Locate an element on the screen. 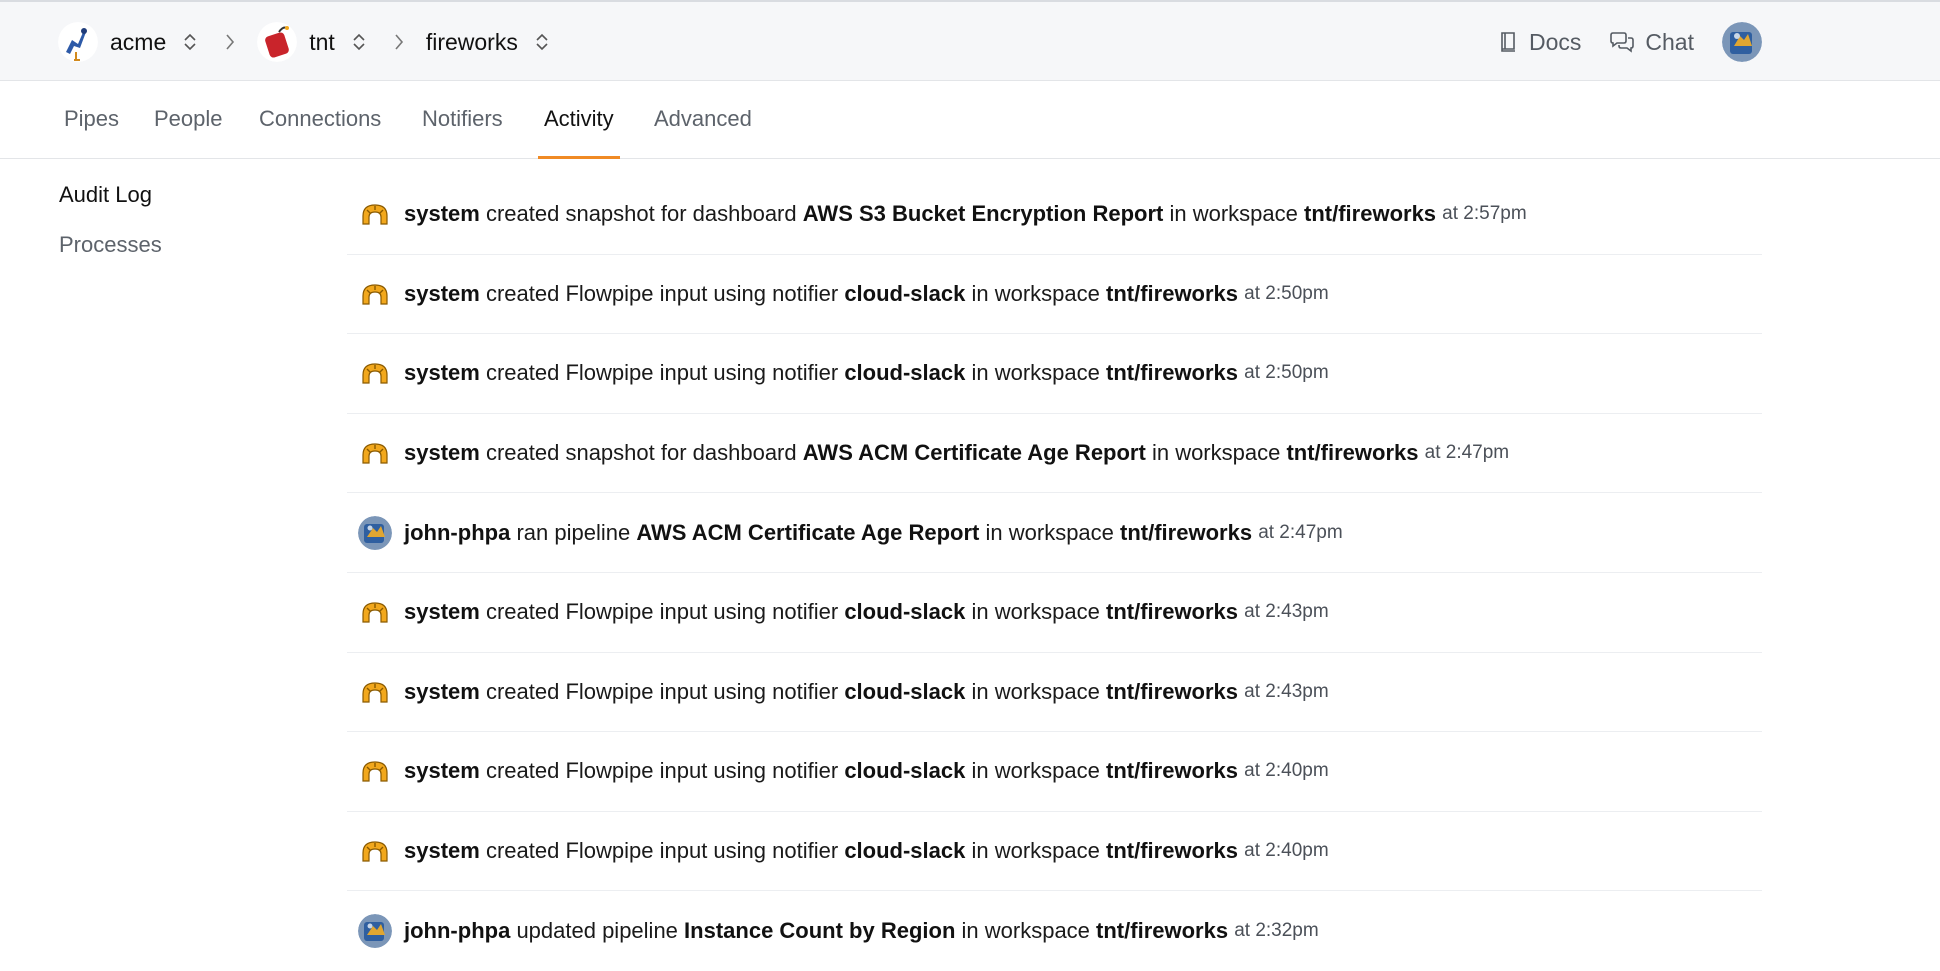 This screenshot has height=971, width=1940. chat-link: Chat is located at coordinates (1651, 42).